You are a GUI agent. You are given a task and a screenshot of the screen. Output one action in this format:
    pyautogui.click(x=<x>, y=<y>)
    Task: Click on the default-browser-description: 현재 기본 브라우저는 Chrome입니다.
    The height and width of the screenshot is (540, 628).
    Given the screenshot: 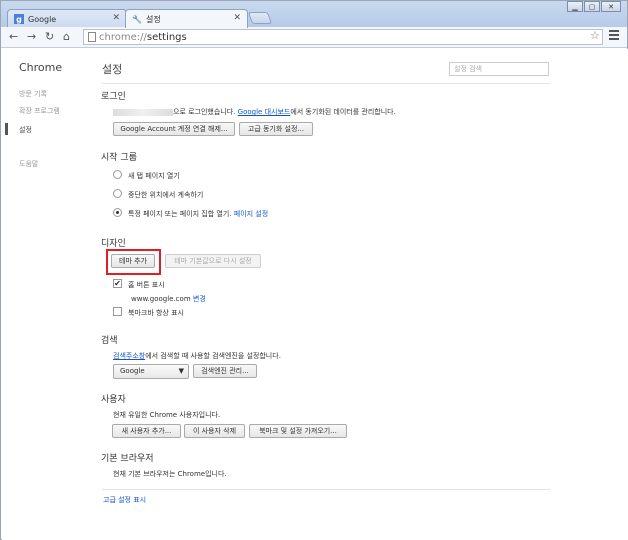 What is the action you would take?
    pyautogui.click(x=170, y=474)
    